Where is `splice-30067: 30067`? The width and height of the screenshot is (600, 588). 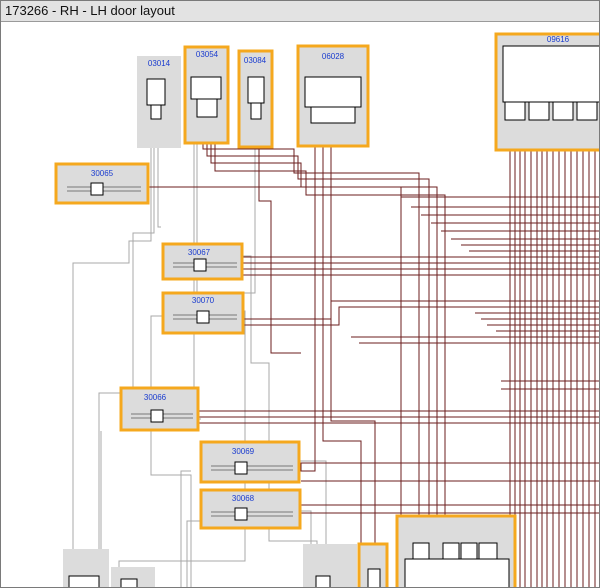
splice-30067: 30067 is located at coordinates (202, 261).